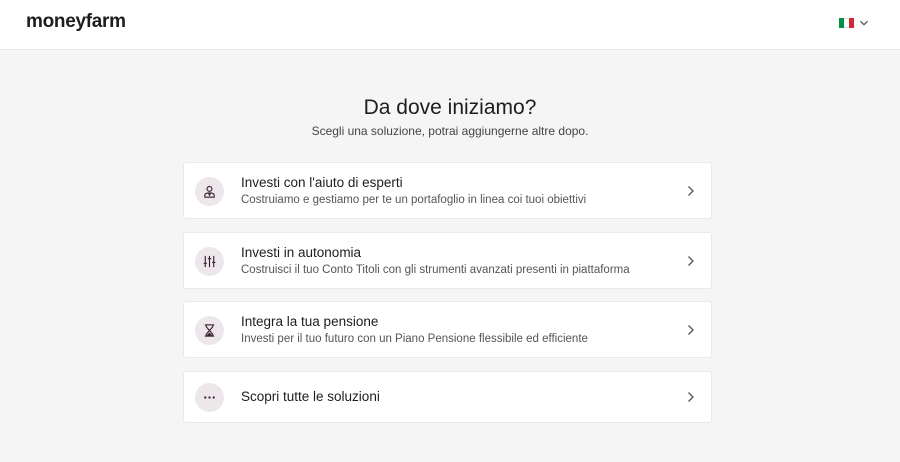 This screenshot has height=462, width=900. What do you see at coordinates (209, 261) in the screenshot?
I see `sliders-icon` at bounding box center [209, 261].